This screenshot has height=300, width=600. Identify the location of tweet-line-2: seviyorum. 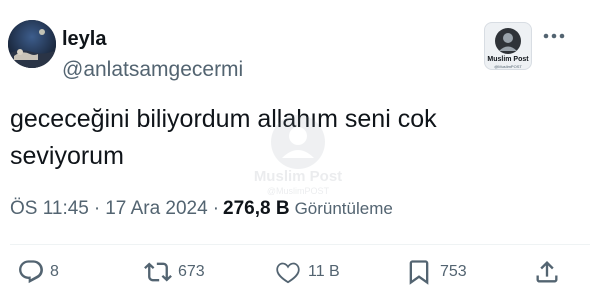
(67, 156).